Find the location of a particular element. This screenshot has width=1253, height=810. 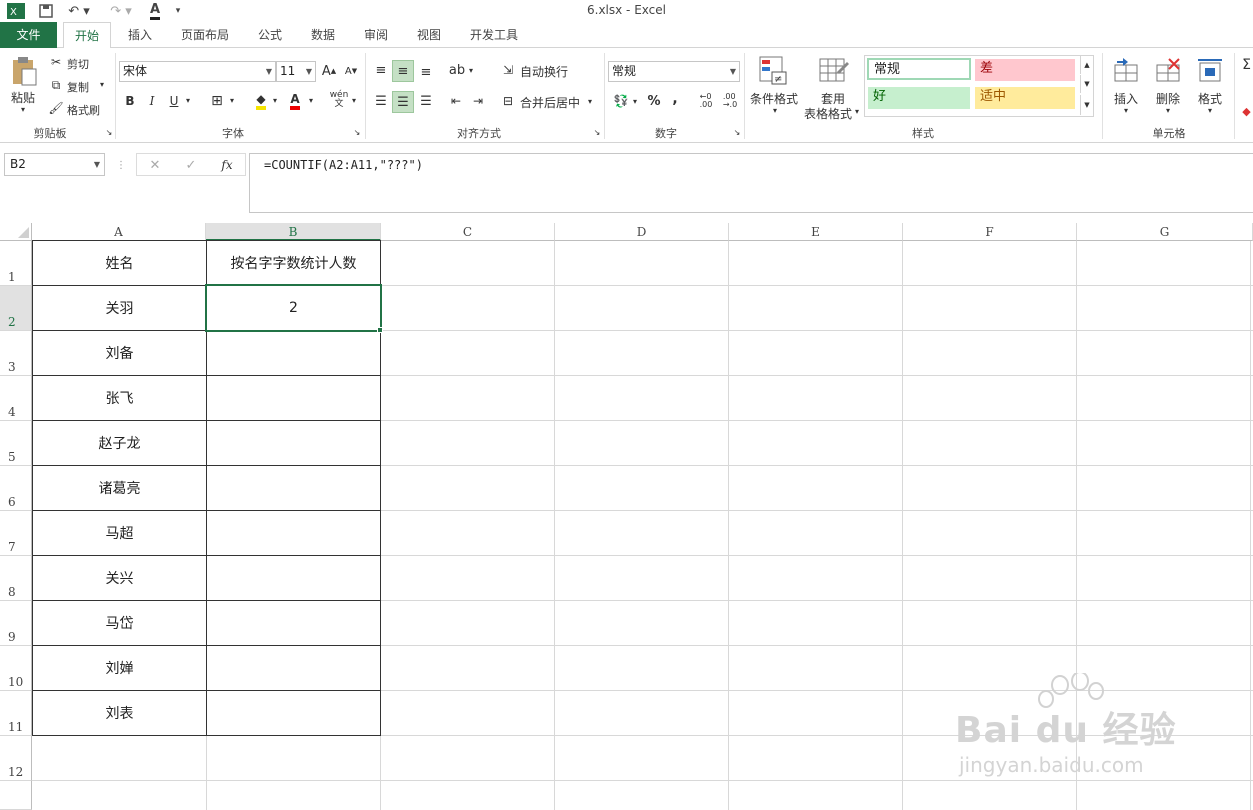

conditional-format-icon: ≠ is located at coordinates (774, 71).